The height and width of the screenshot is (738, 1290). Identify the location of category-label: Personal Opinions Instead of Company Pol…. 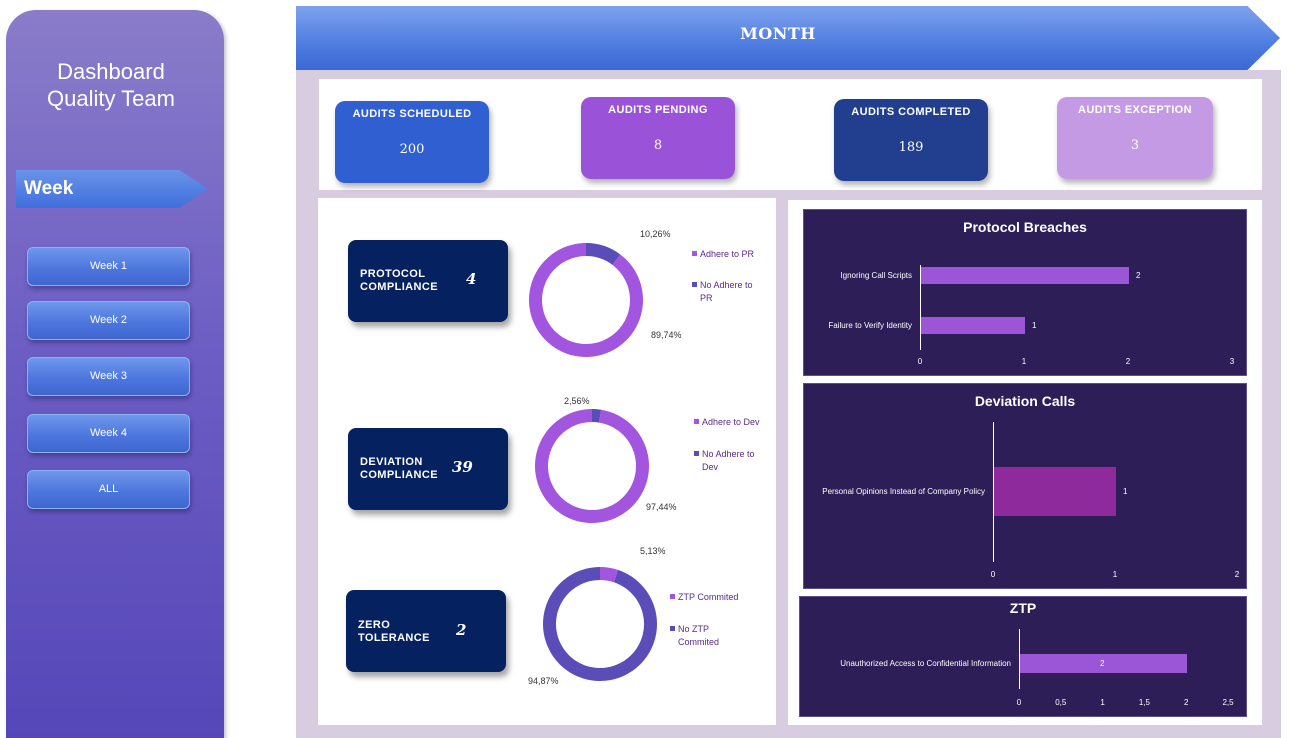
(903, 491).